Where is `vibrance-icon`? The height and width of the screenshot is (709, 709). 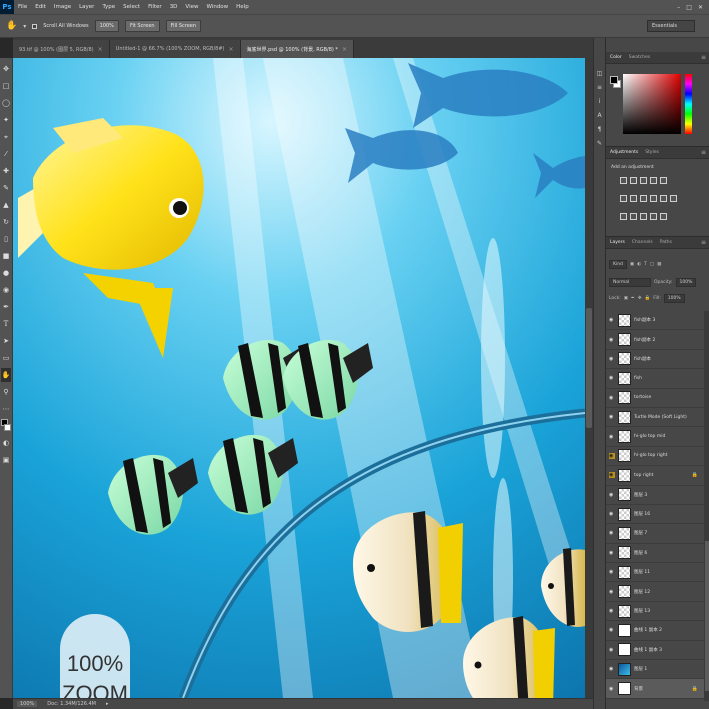
vibrance-icon is located at coordinates (663, 180).